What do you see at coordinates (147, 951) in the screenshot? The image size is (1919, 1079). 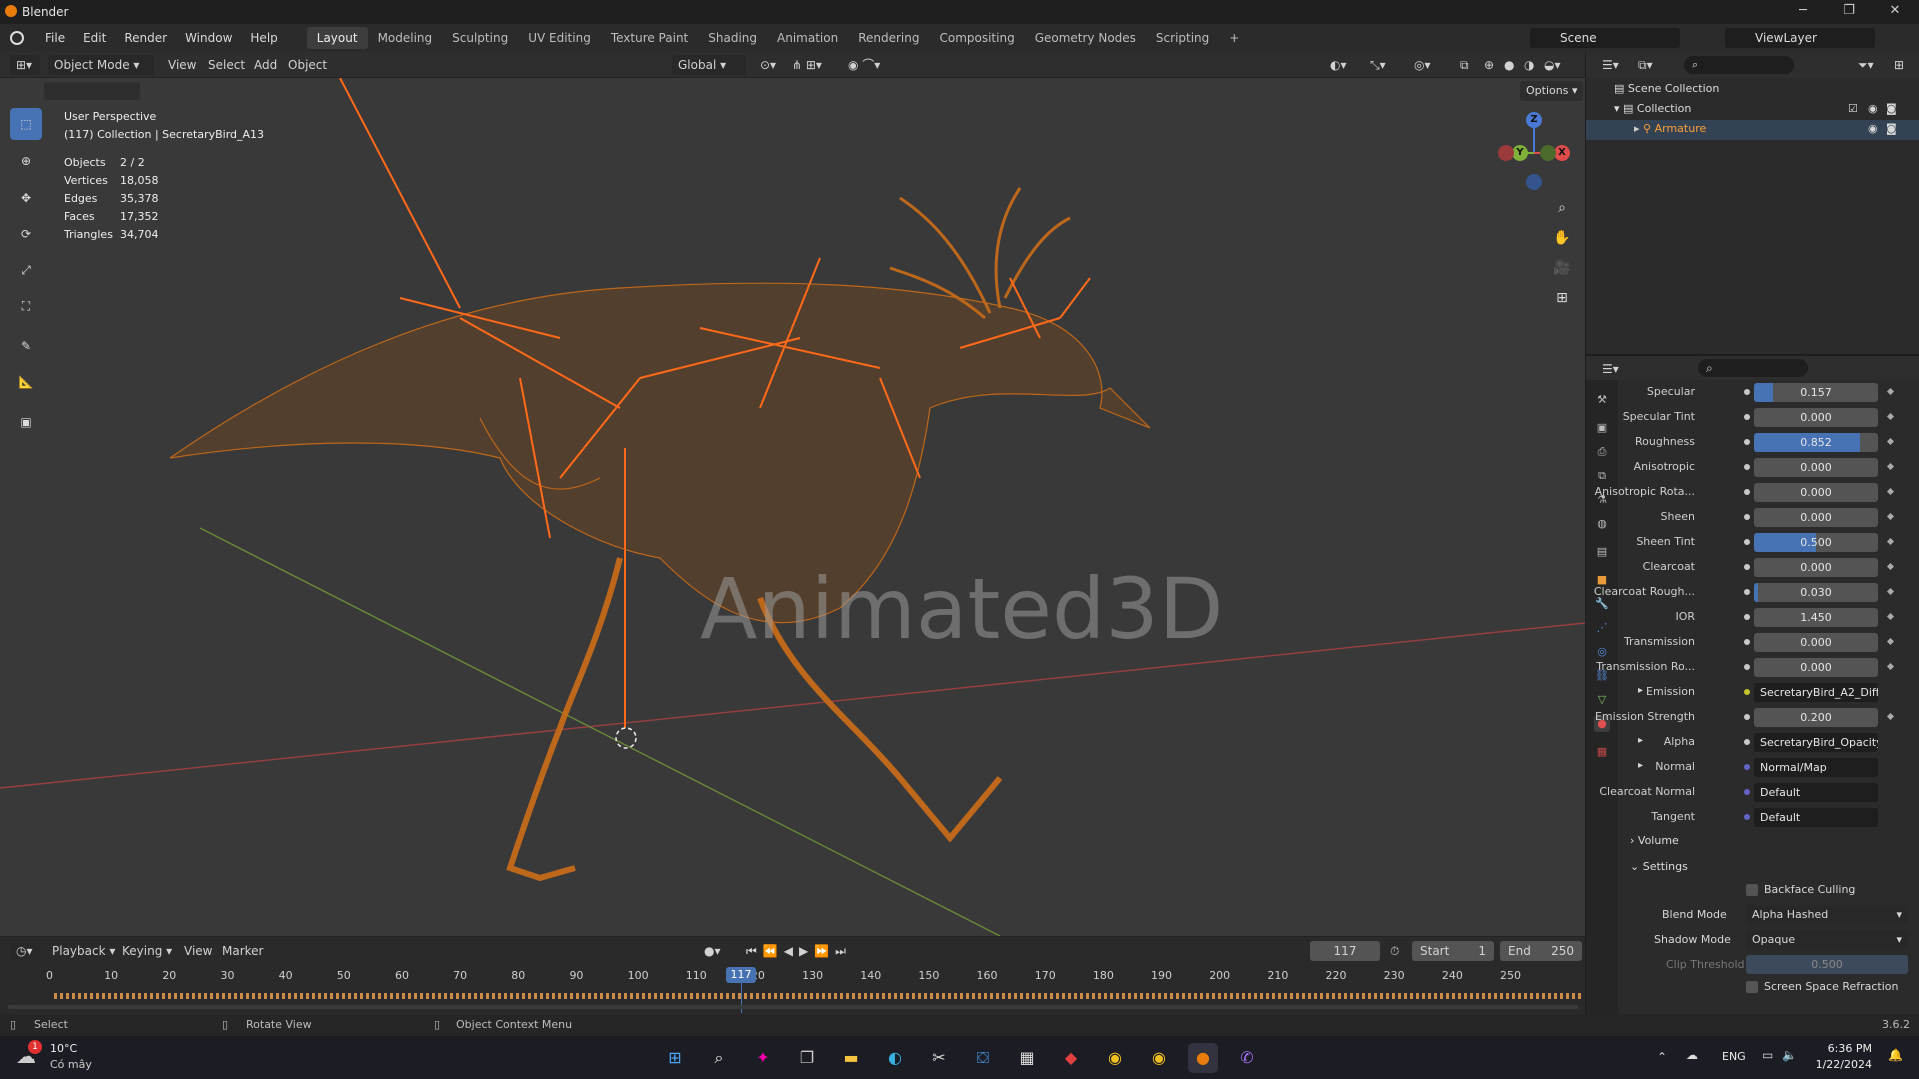 I see `timeline-menu-keying: Keying ▾` at bounding box center [147, 951].